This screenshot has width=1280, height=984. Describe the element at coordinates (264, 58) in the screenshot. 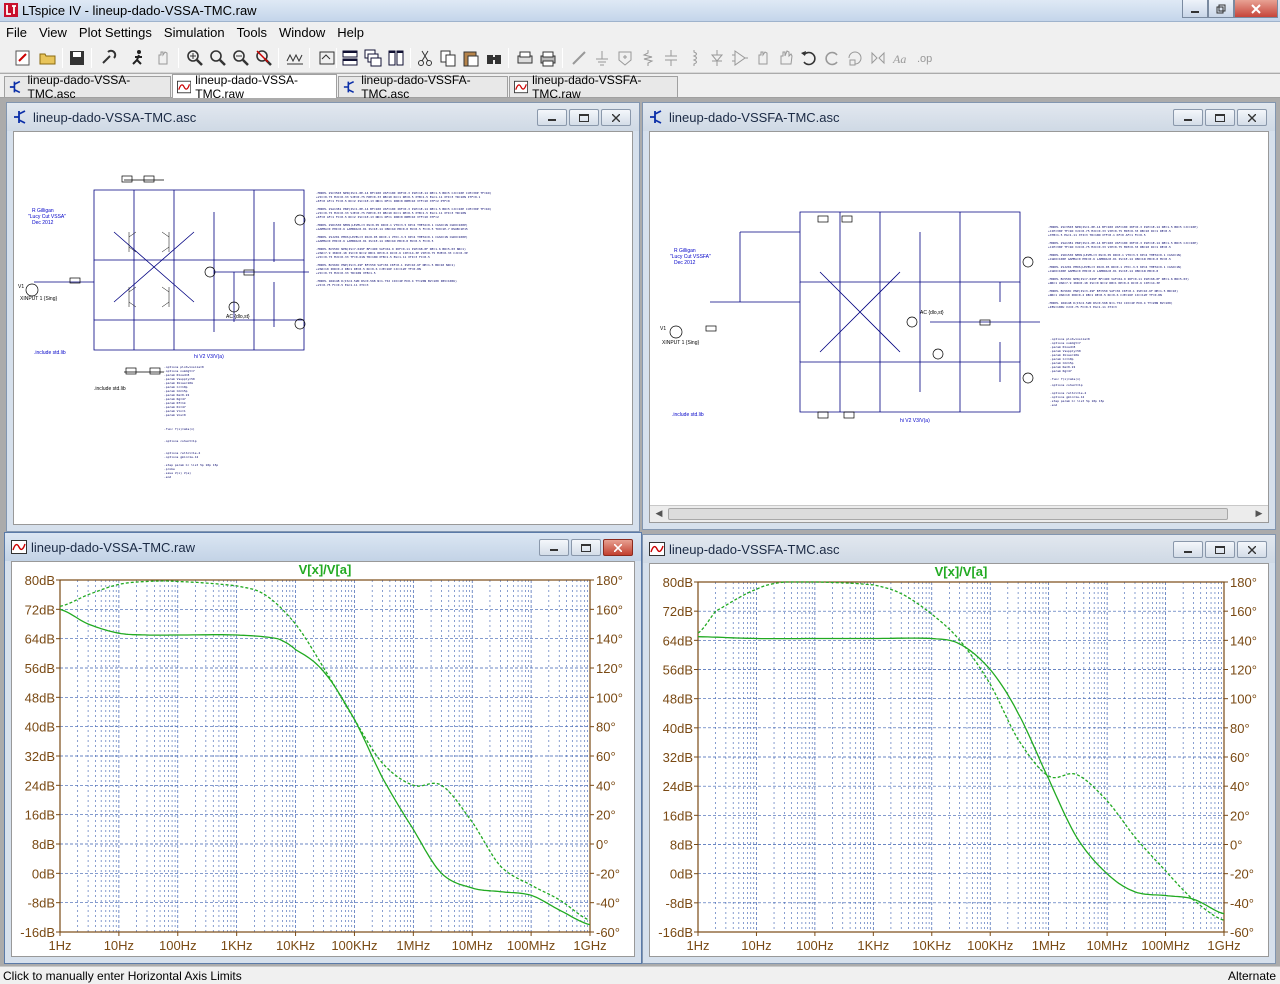

I see `zoom-fit-icon` at that location.